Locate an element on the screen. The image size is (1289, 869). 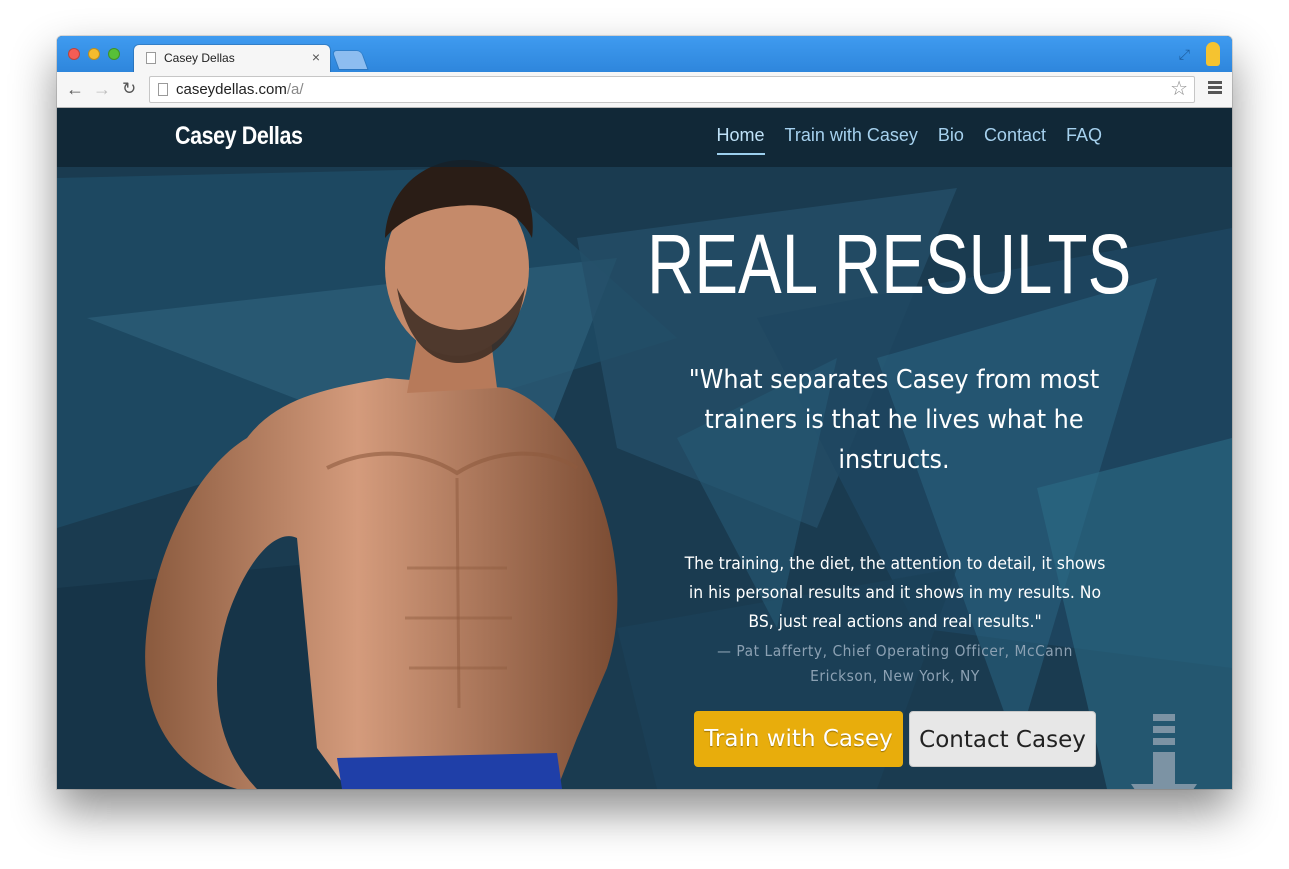
address-bar: caseydellas.com/a/ ☆ is located at coordinates (672, 89).